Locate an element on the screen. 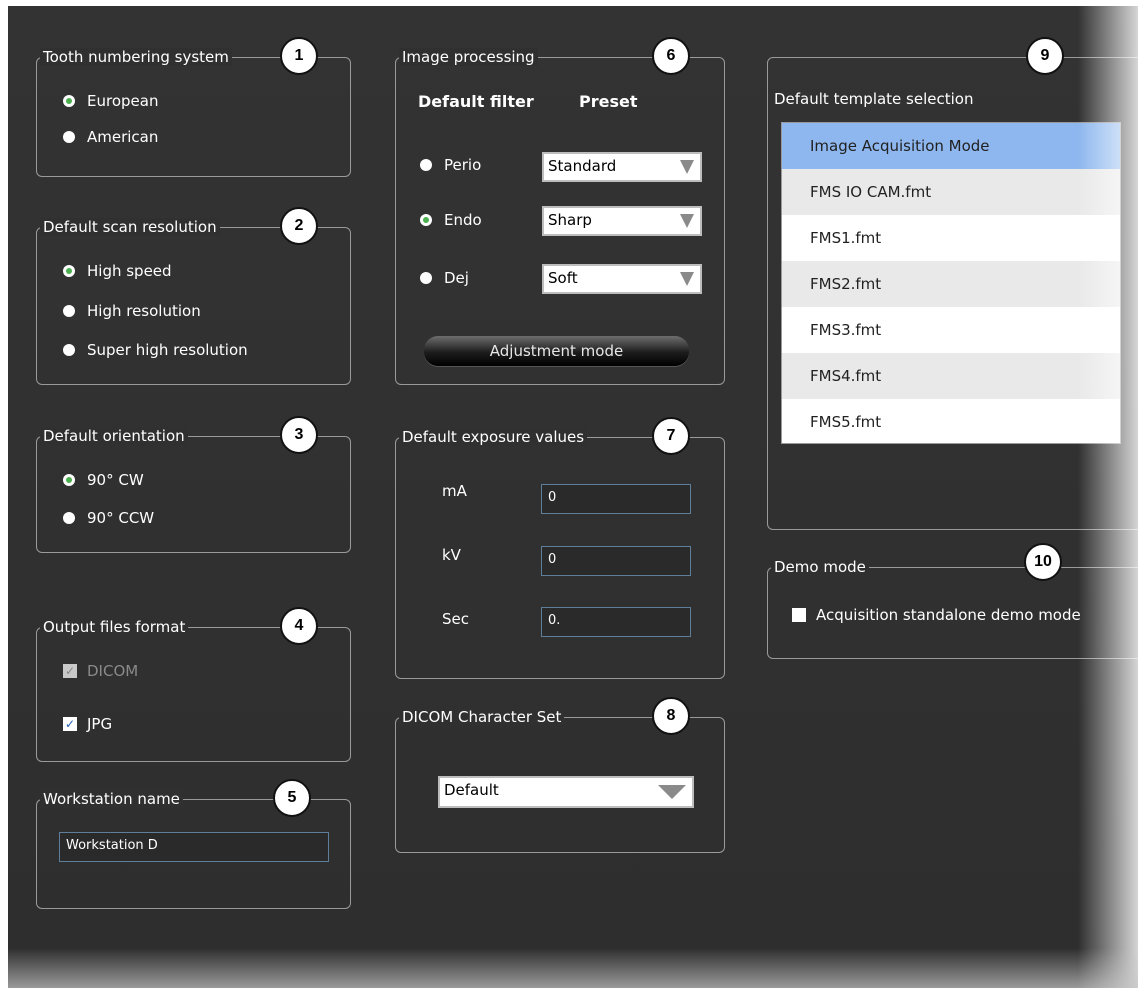 The height and width of the screenshot is (992, 1138). checkbox-demo-mode: Acquisition standalone demo mode is located at coordinates (936, 615).